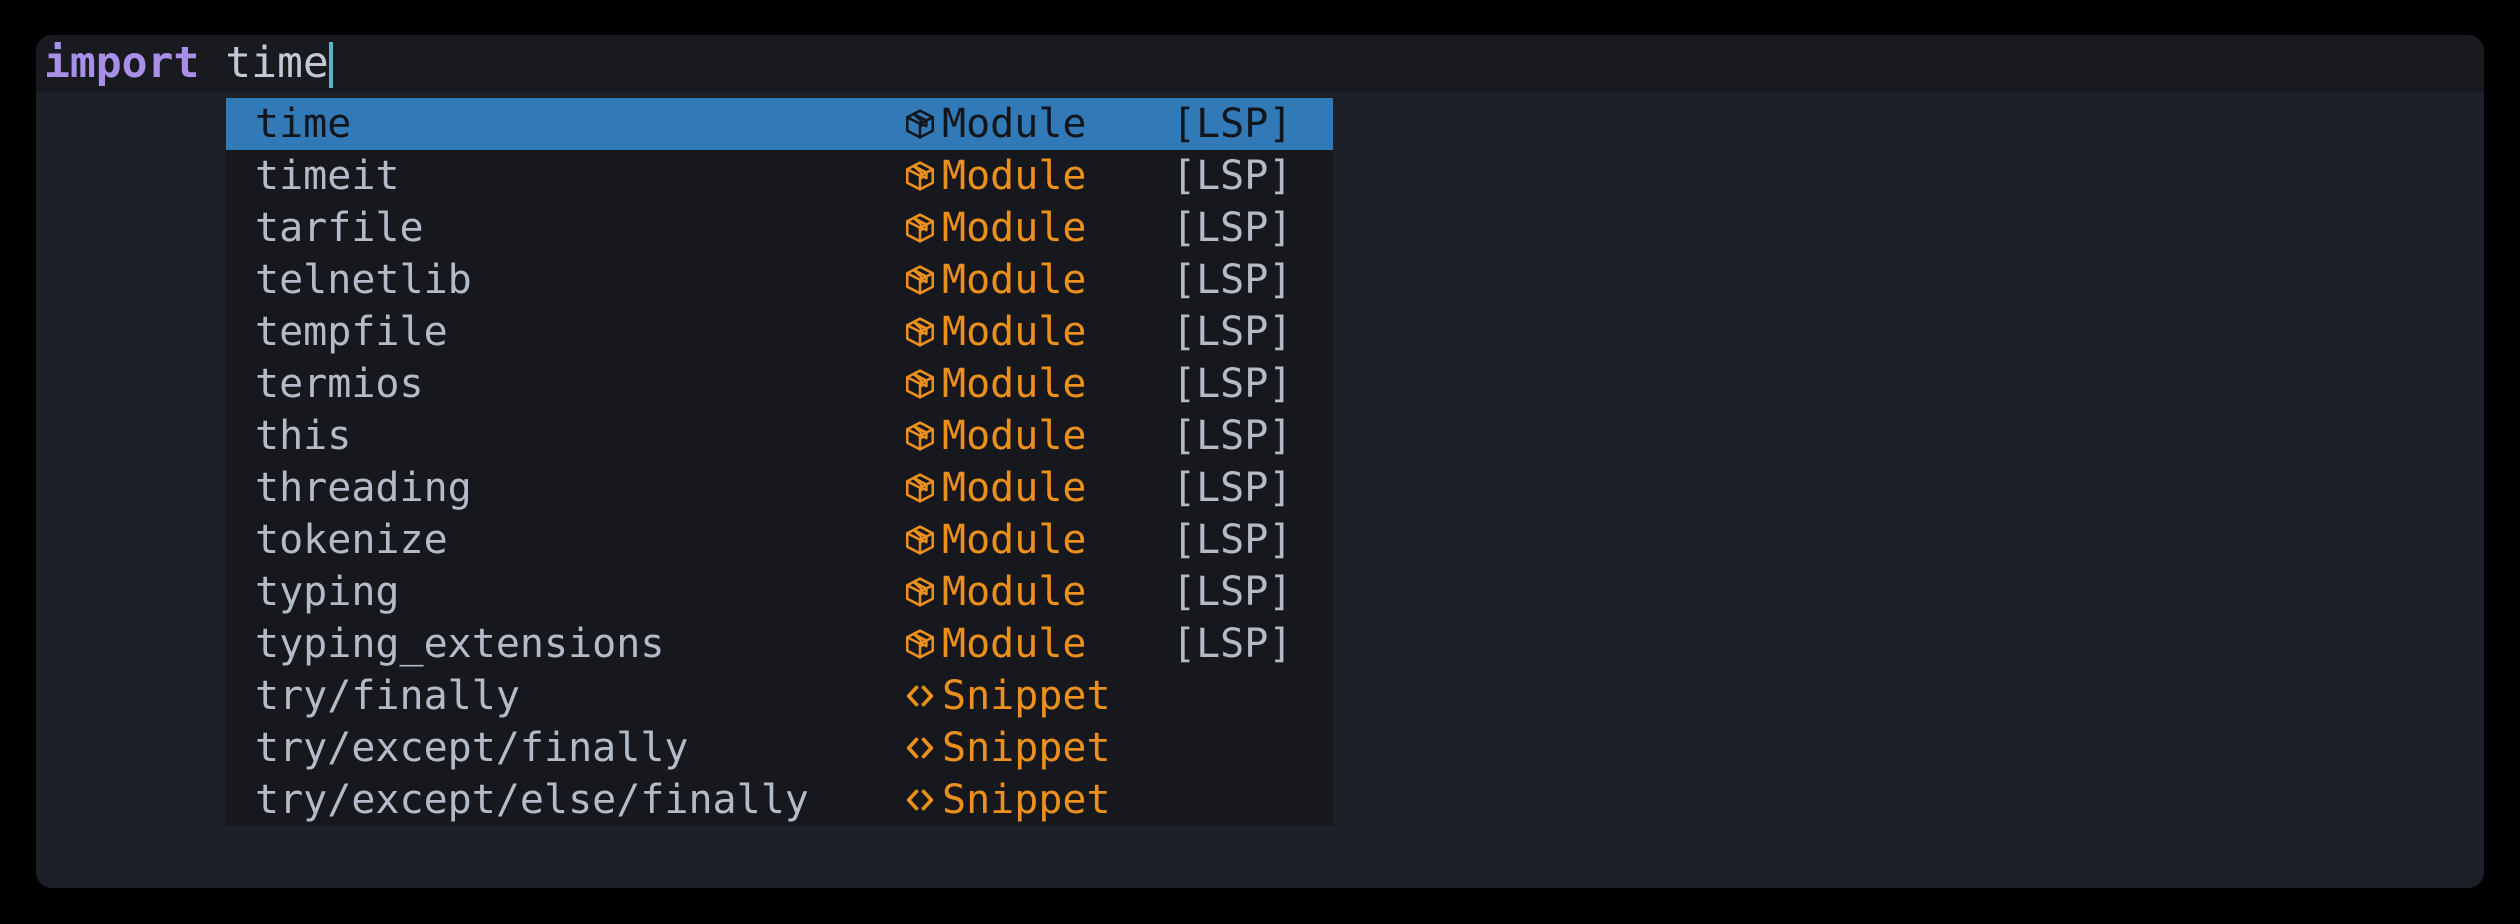  Describe the element at coordinates (779, 176) in the screenshot. I see `completion-item: timeit Module [LSP]` at that location.